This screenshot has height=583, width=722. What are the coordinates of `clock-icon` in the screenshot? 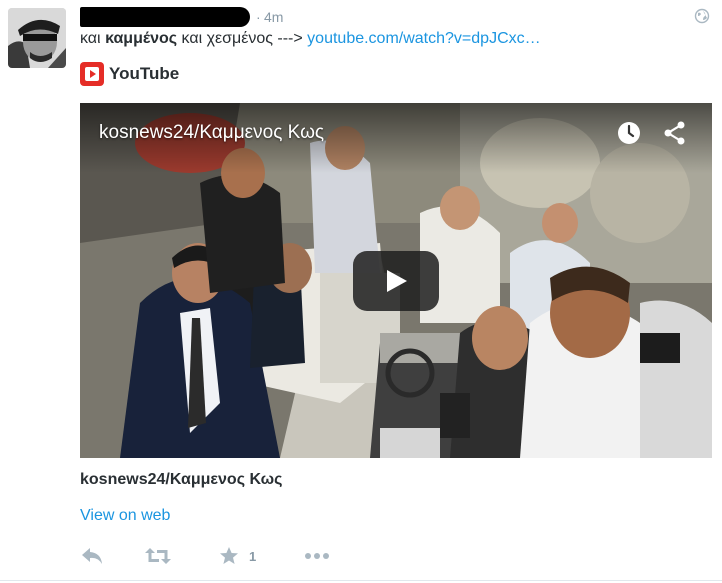 It's located at (629, 133).